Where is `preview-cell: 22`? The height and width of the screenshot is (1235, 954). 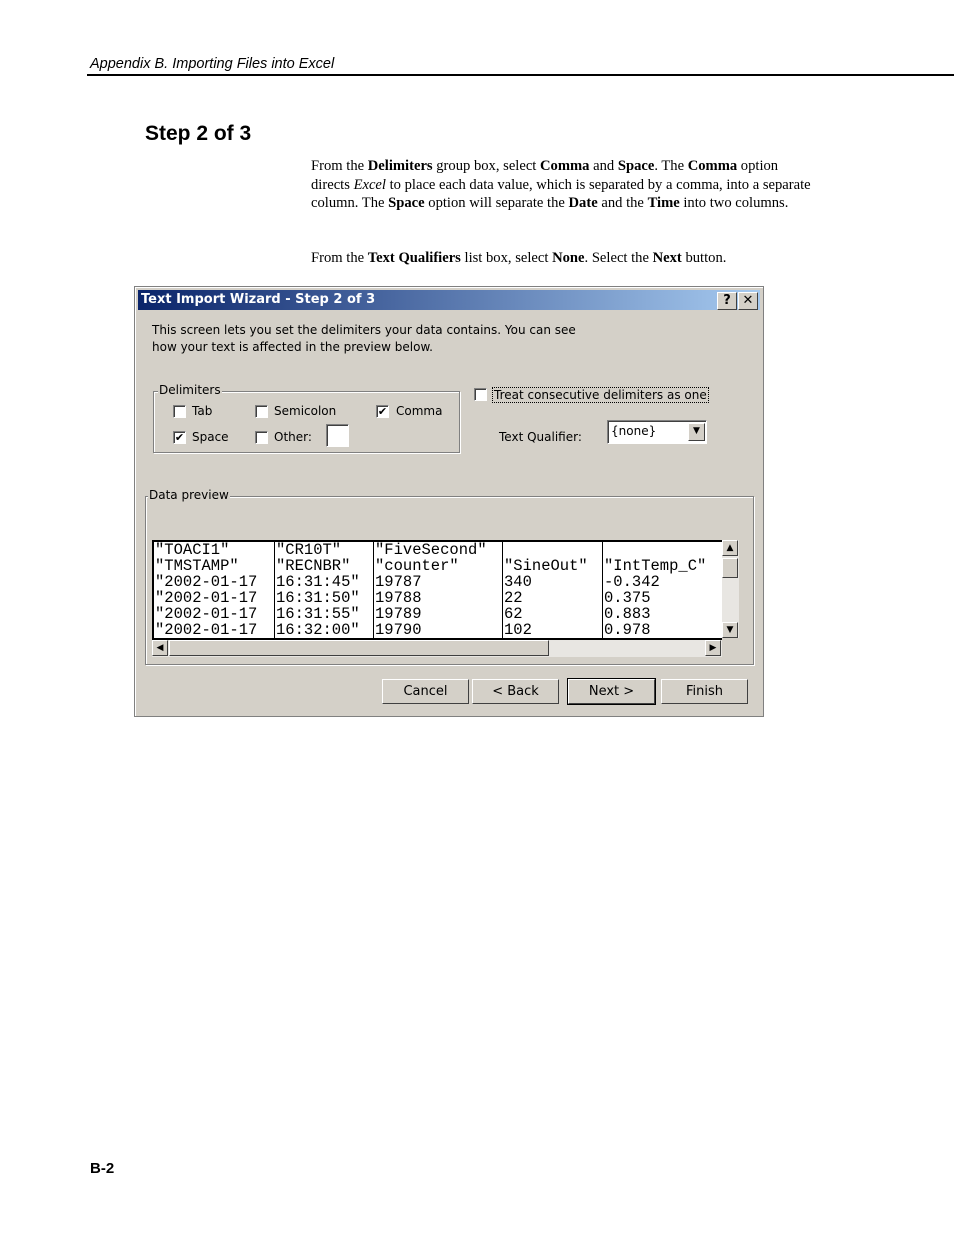 preview-cell: 22 is located at coordinates (513, 598).